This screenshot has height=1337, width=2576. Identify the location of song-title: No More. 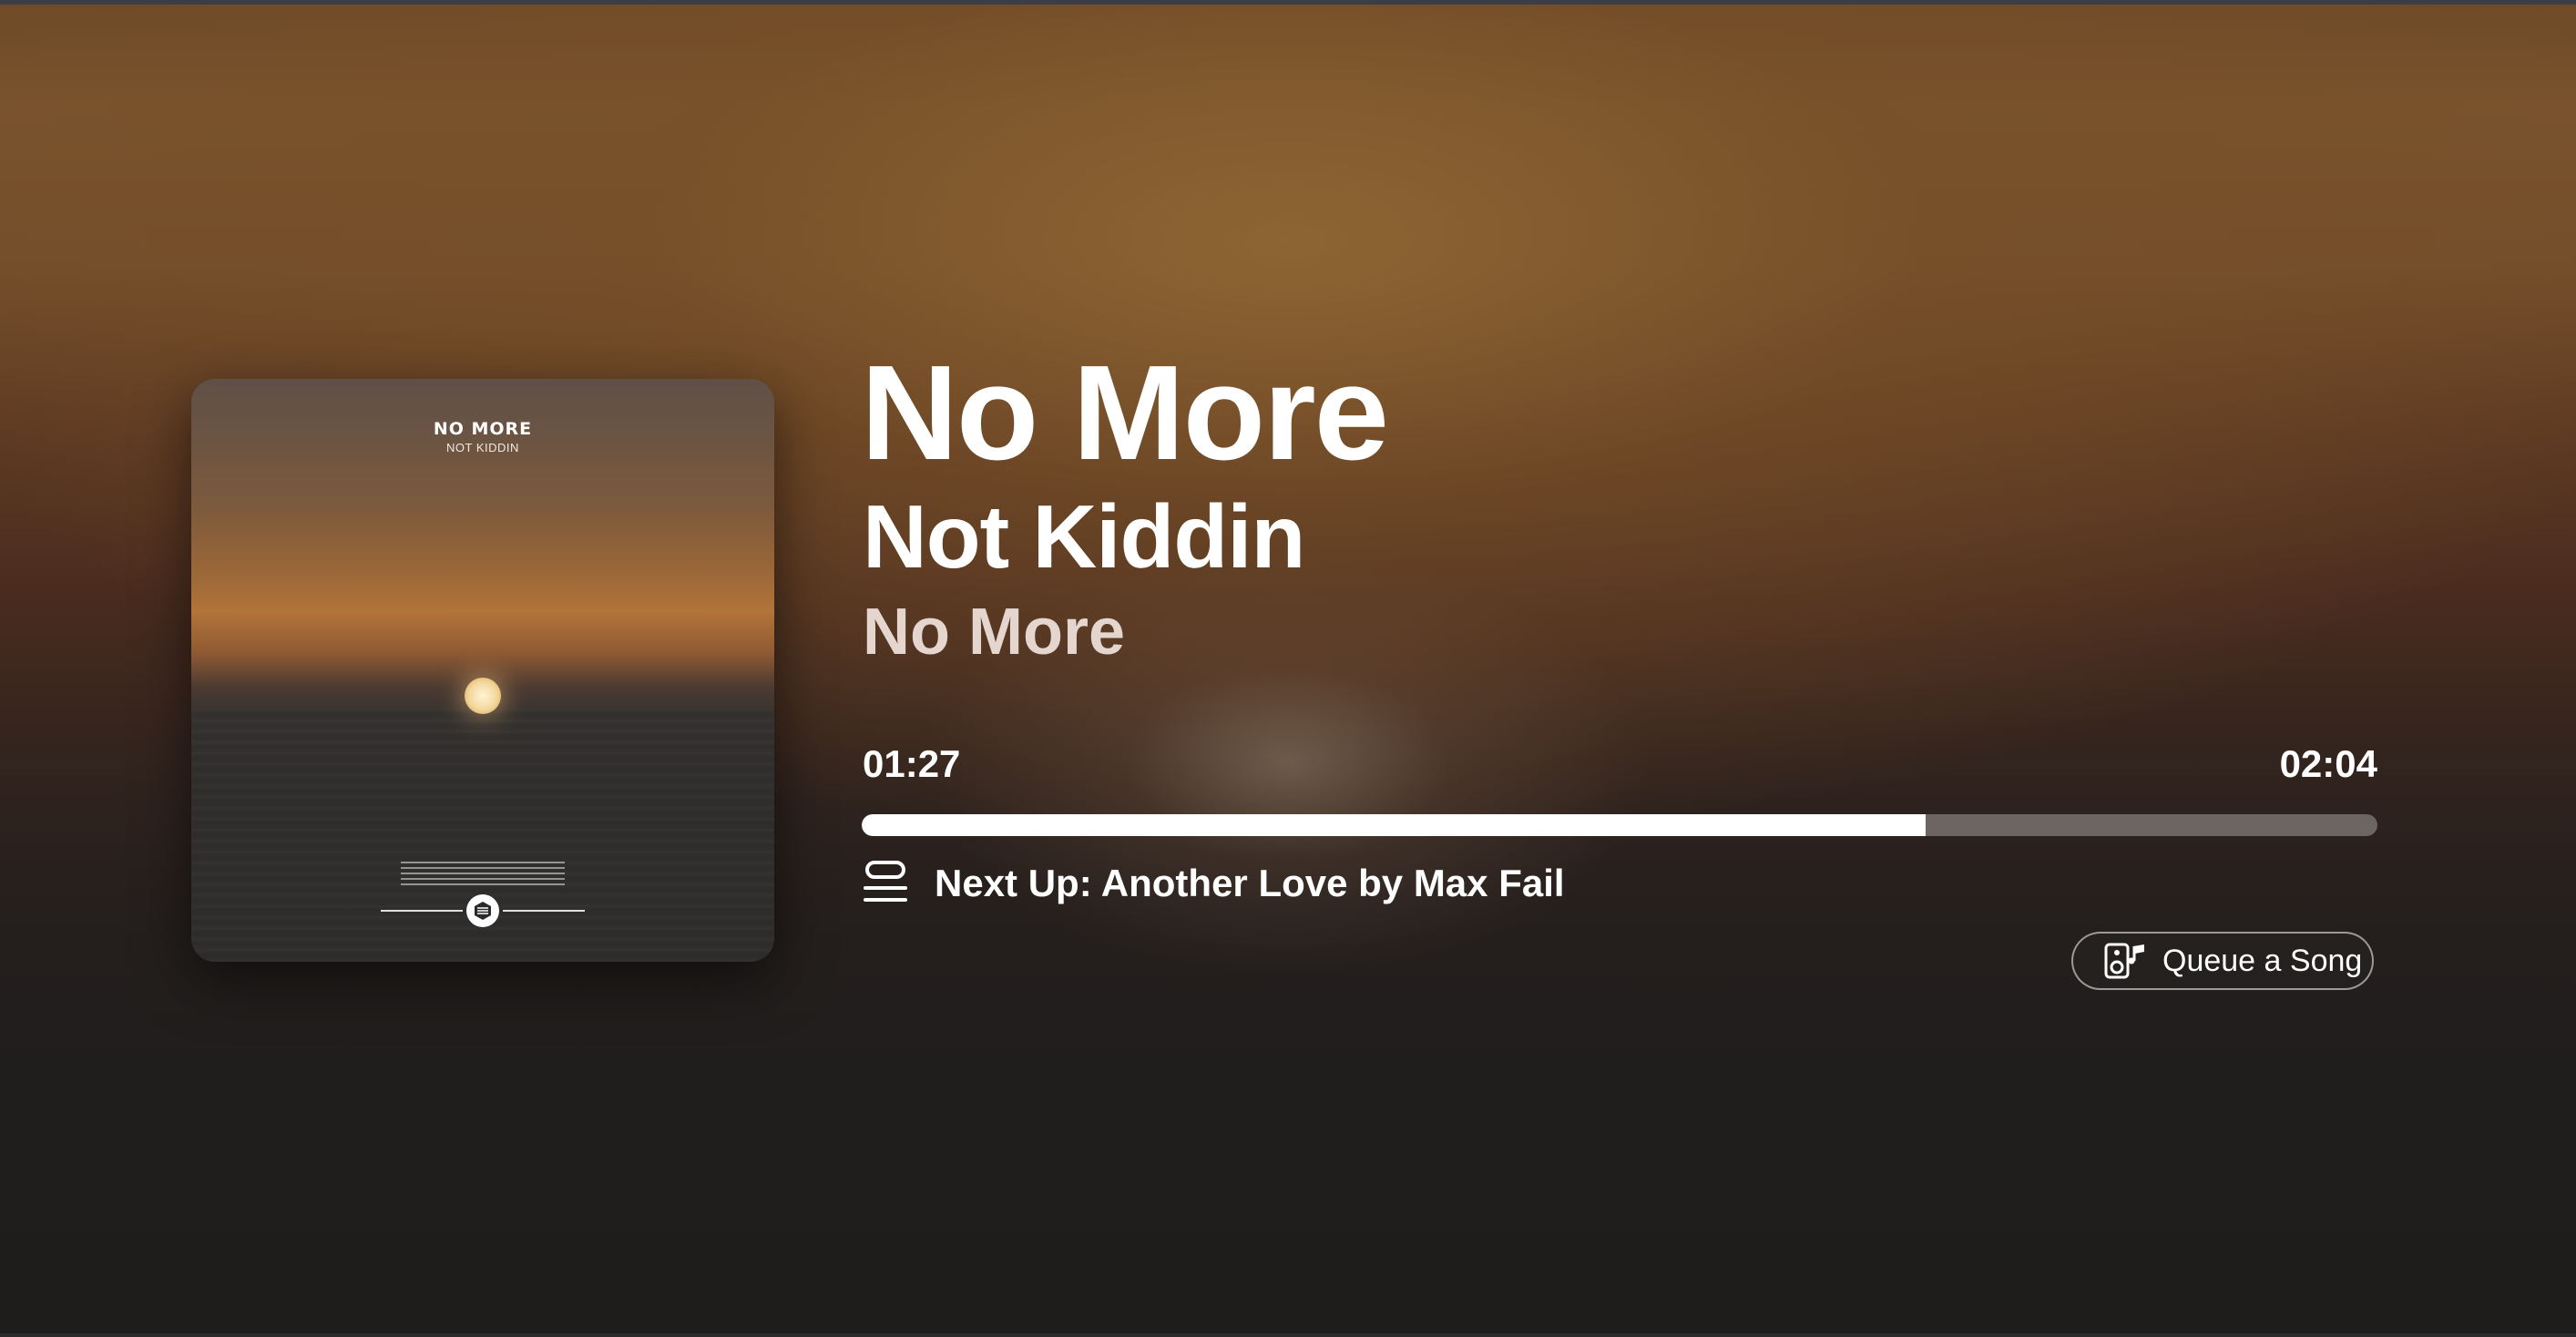
(1125, 413).